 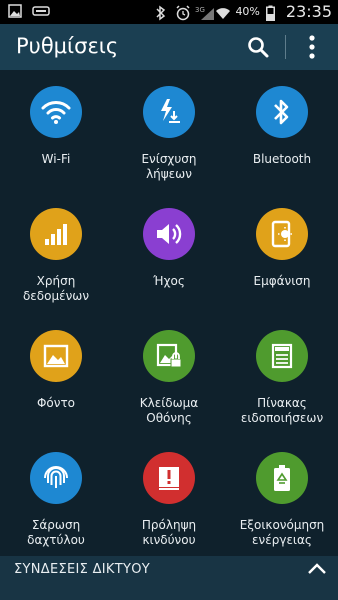 I want to click on tile-label: Εξοικονόμηση ενέργειας, so click(x=282, y=532).